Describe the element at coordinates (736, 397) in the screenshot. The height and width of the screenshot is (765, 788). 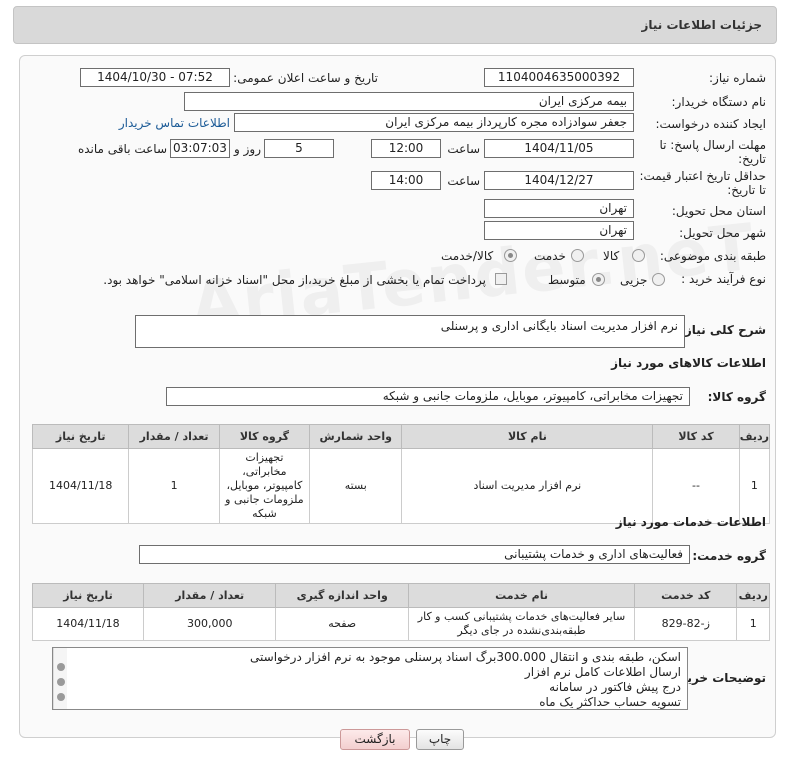
I see `goods-group-label: گروه کالا:` at that location.